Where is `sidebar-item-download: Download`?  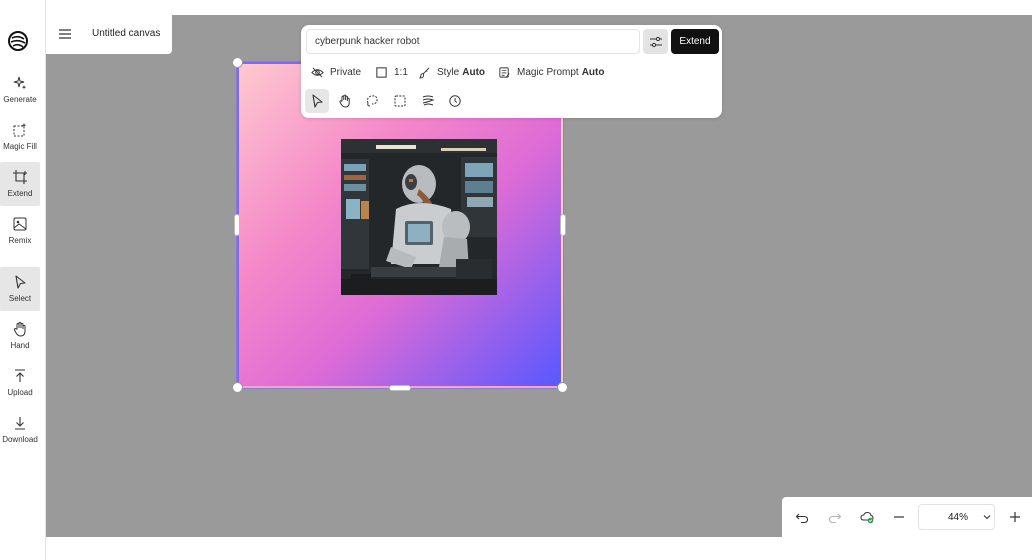 sidebar-item-download: Download is located at coordinates (20, 430).